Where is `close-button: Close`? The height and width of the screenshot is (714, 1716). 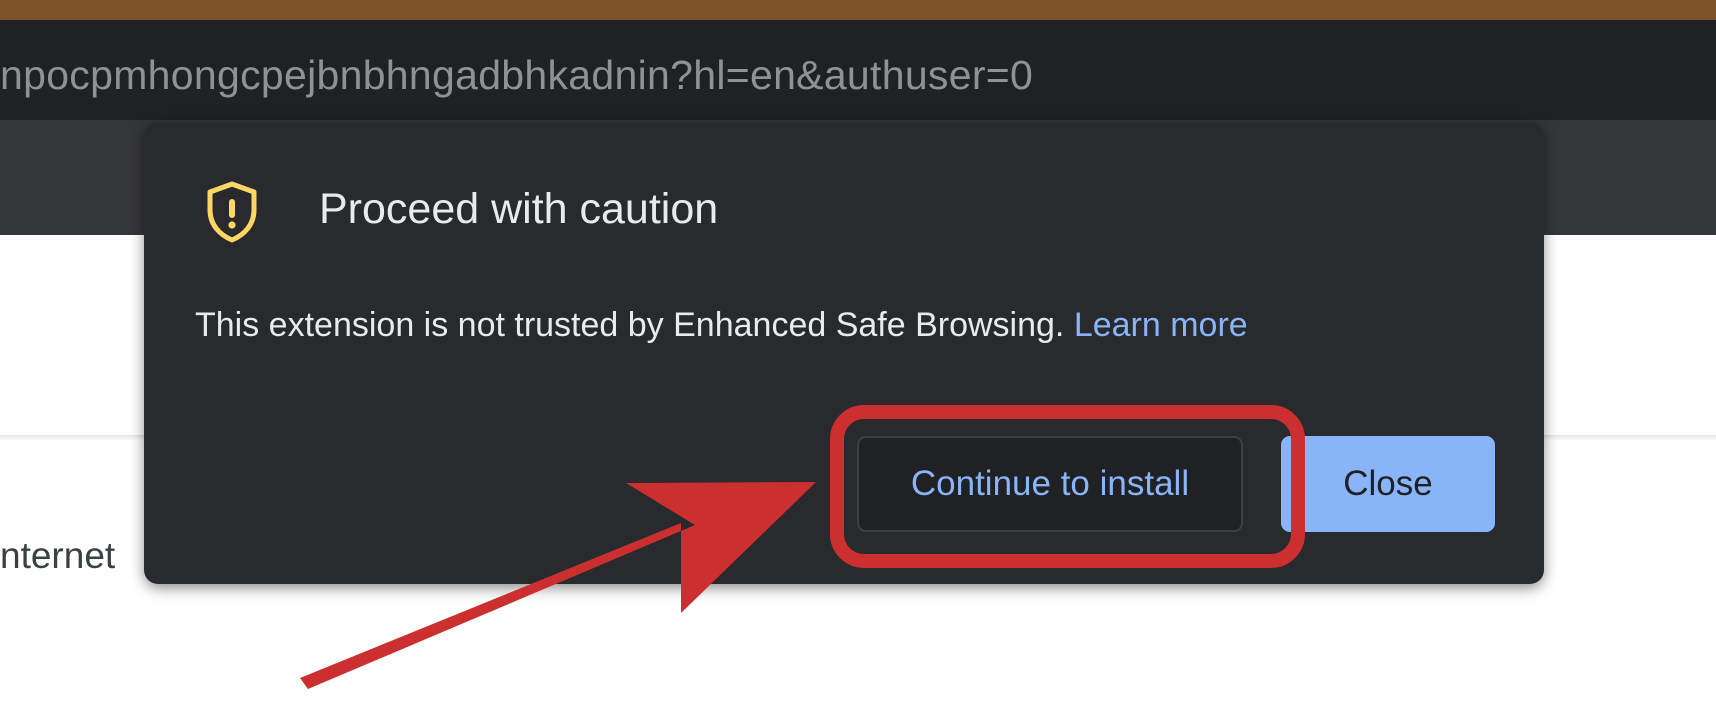
close-button: Close is located at coordinates (1388, 484).